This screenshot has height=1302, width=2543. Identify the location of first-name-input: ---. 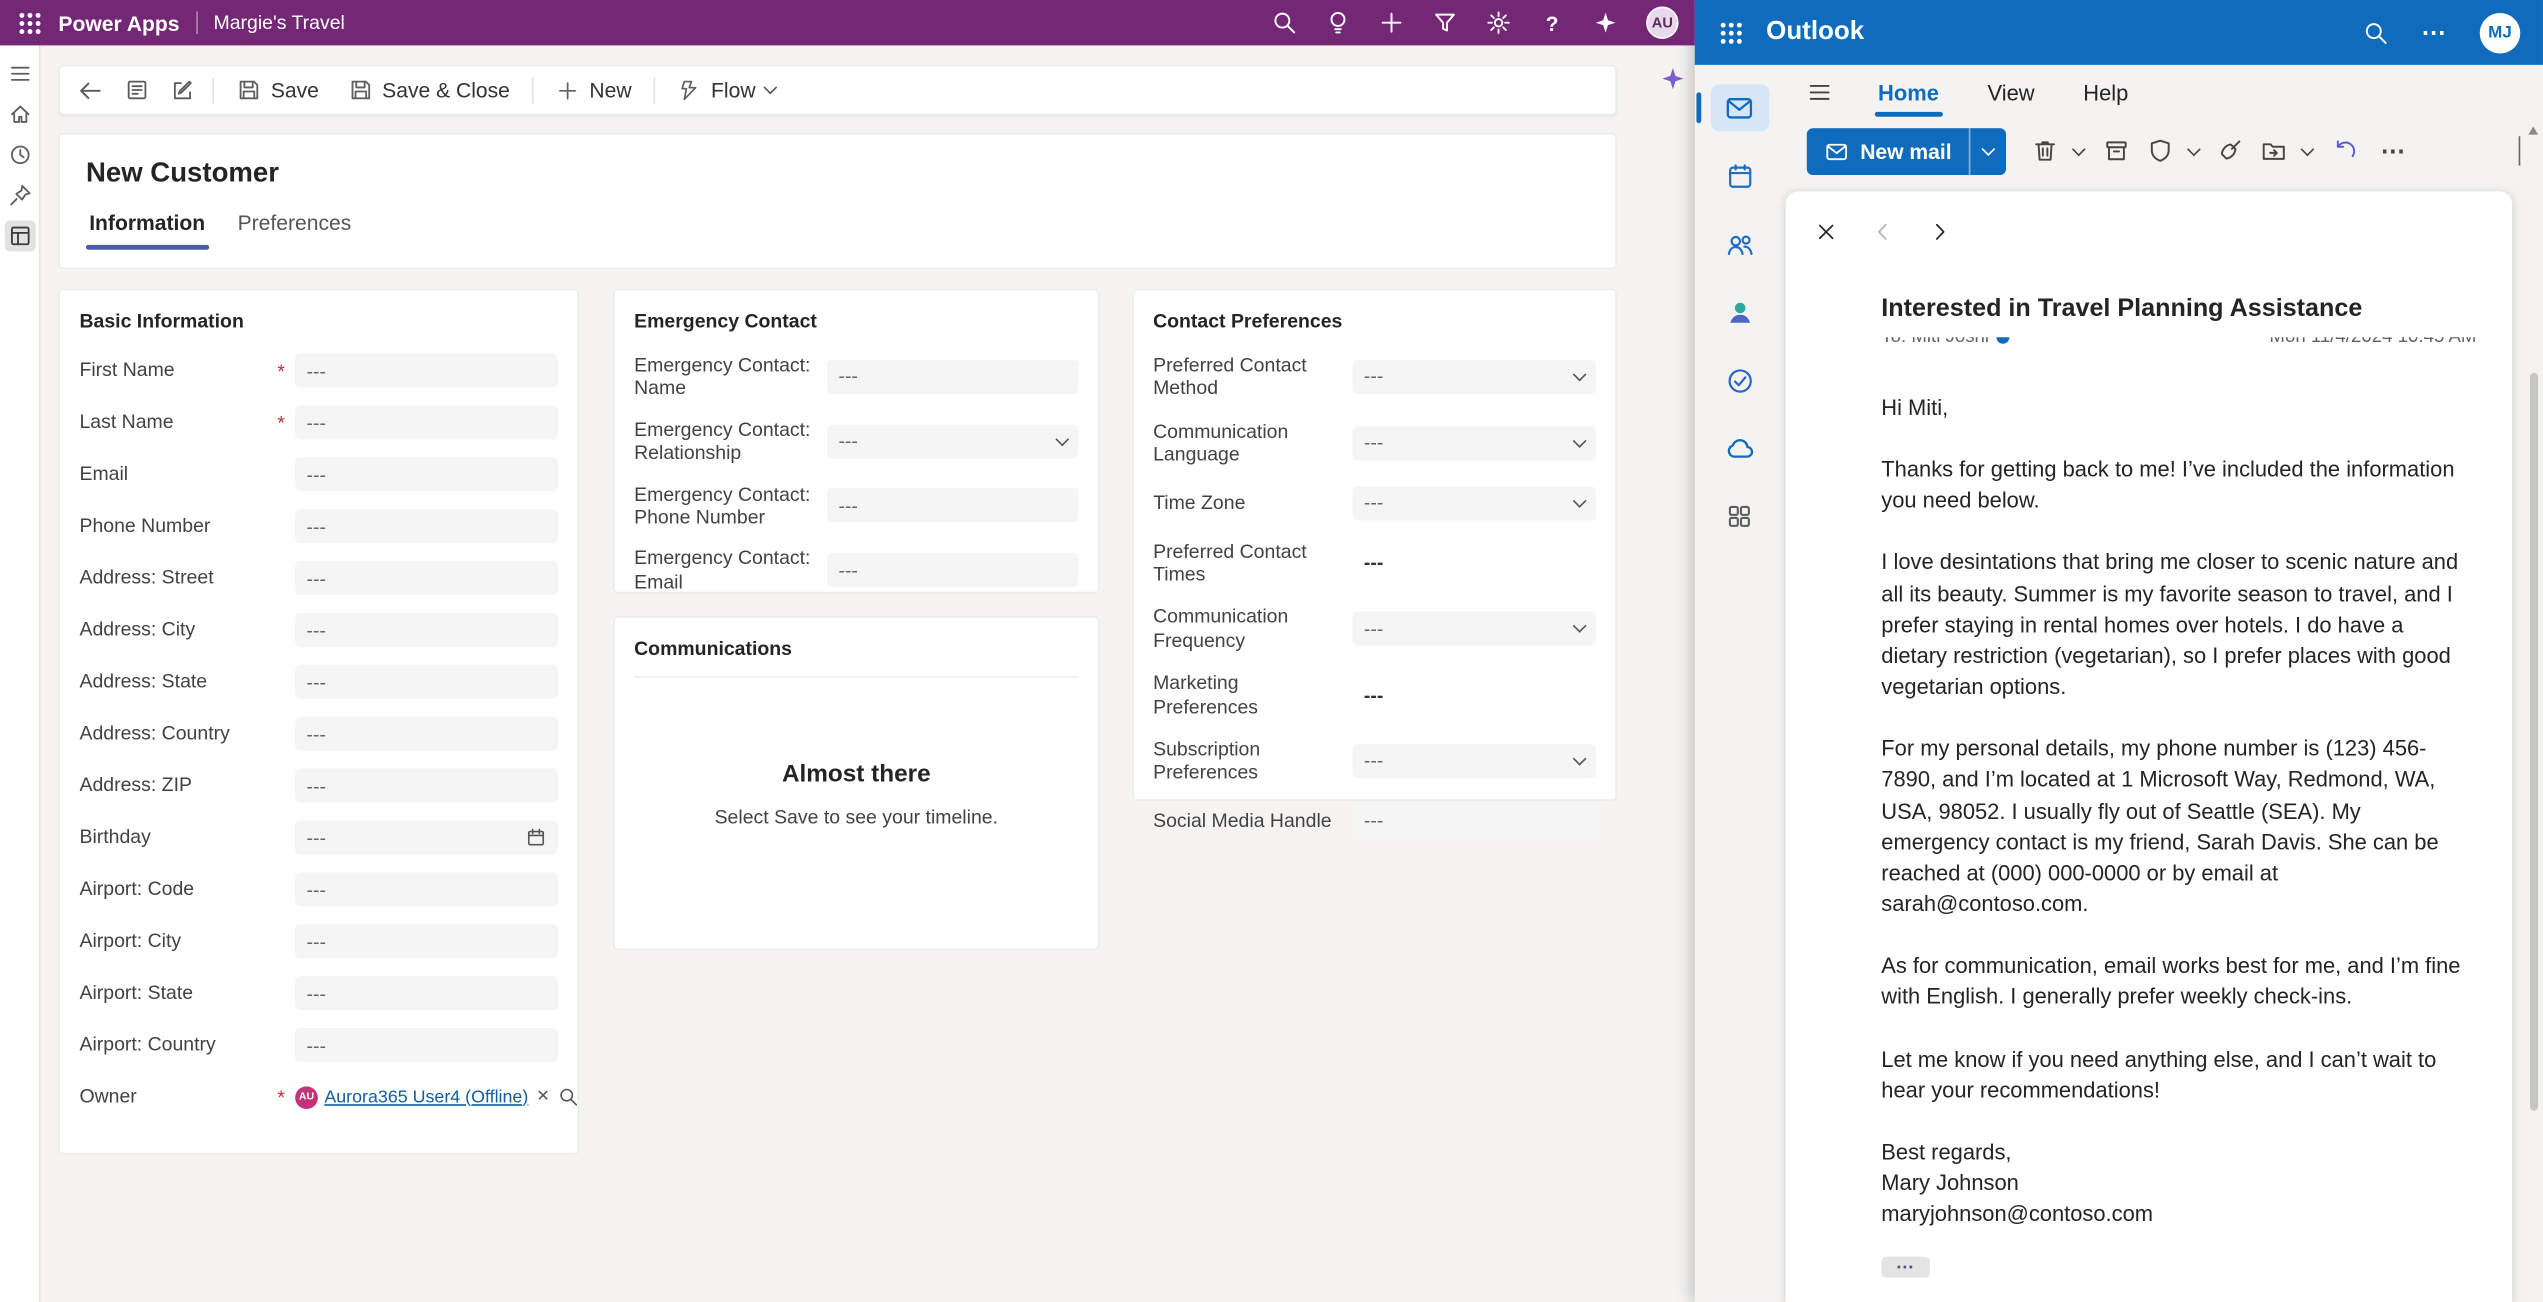
(426, 370).